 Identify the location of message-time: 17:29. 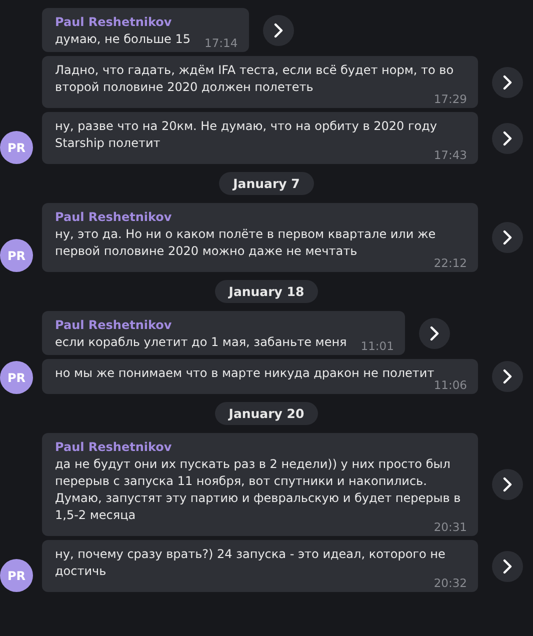
(449, 99).